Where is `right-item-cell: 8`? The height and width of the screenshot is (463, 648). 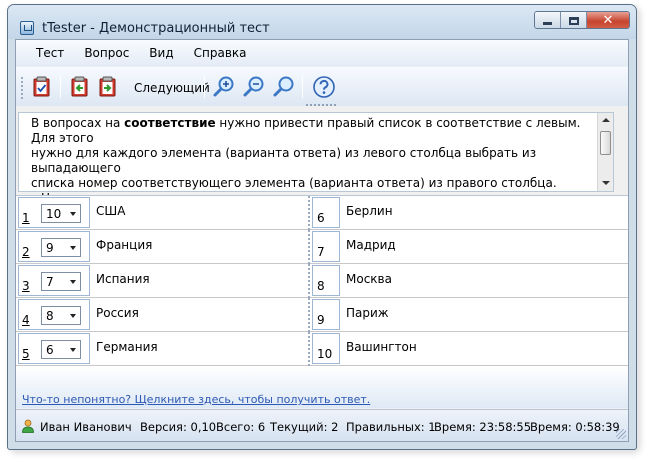
right-item-cell: 8 is located at coordinates (326, 280).